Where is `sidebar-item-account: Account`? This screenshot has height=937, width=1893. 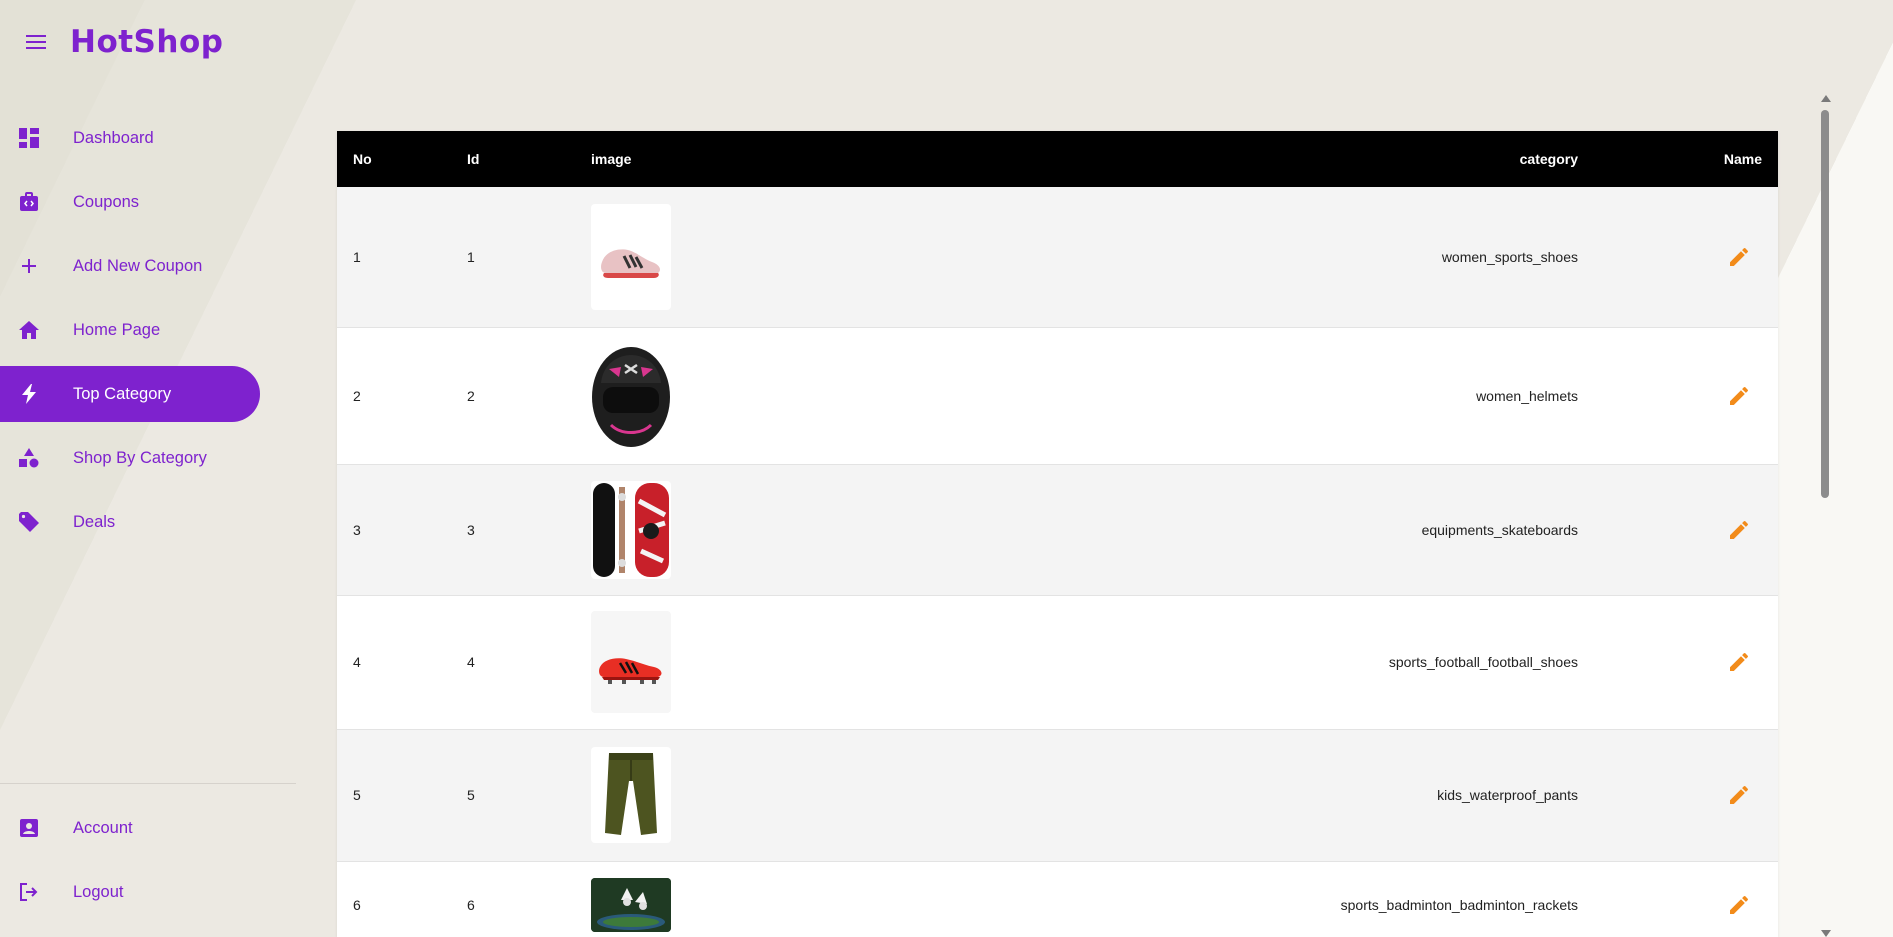 sidebar-item-account: Account is located at coordinates (130, 828).